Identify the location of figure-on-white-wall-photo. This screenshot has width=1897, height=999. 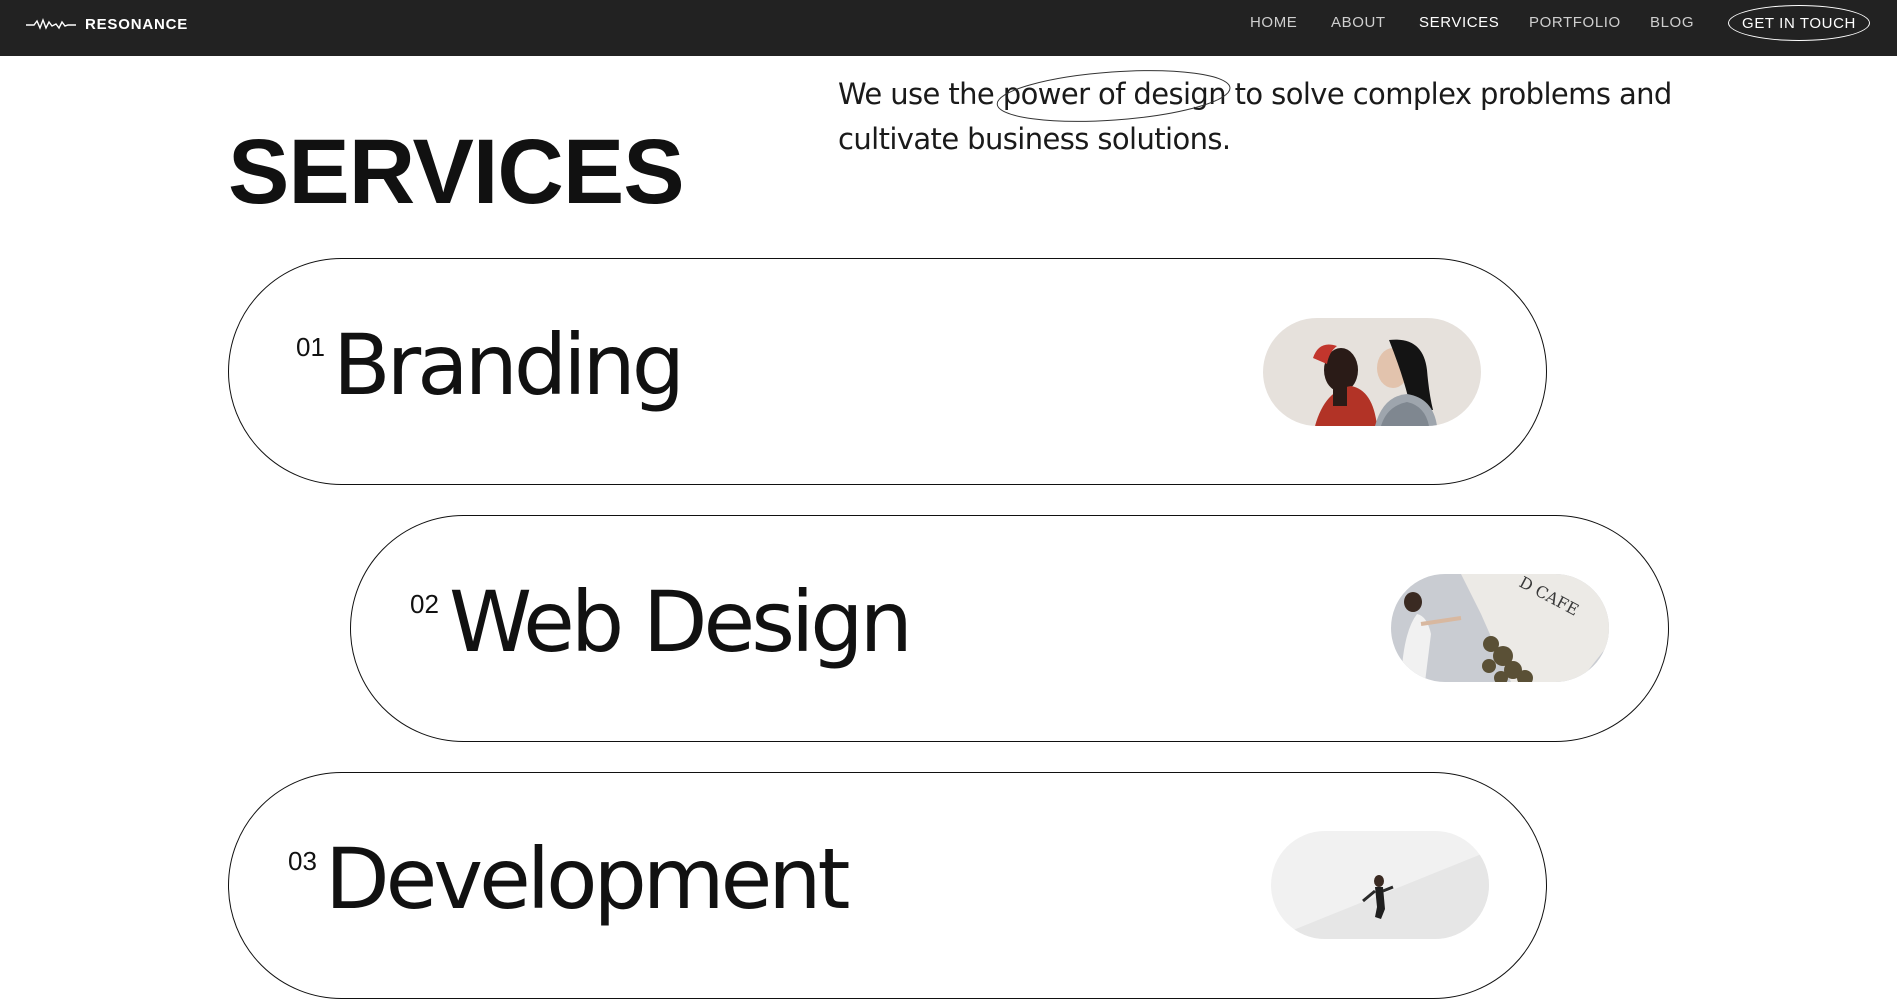
(1380, 885).